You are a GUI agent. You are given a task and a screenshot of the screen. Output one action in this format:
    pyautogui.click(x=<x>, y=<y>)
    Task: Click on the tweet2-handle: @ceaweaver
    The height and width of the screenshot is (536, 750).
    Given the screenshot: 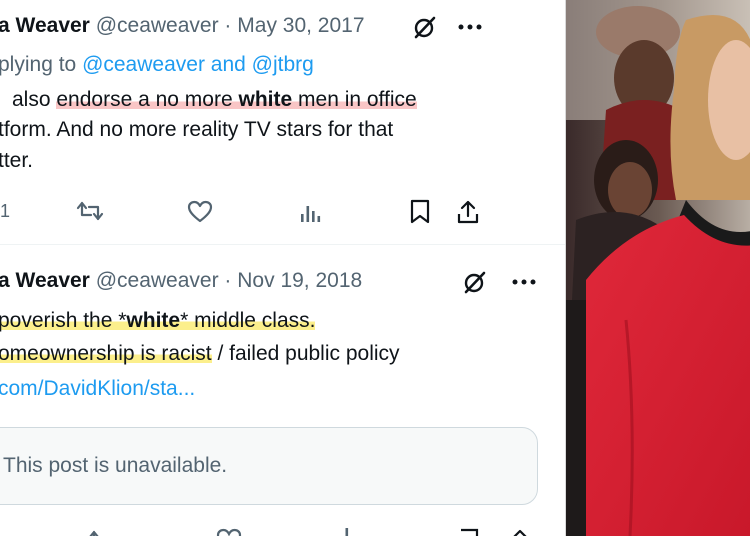 What is the action you would take?
    pyautogui.click(x=157, y=280)
    